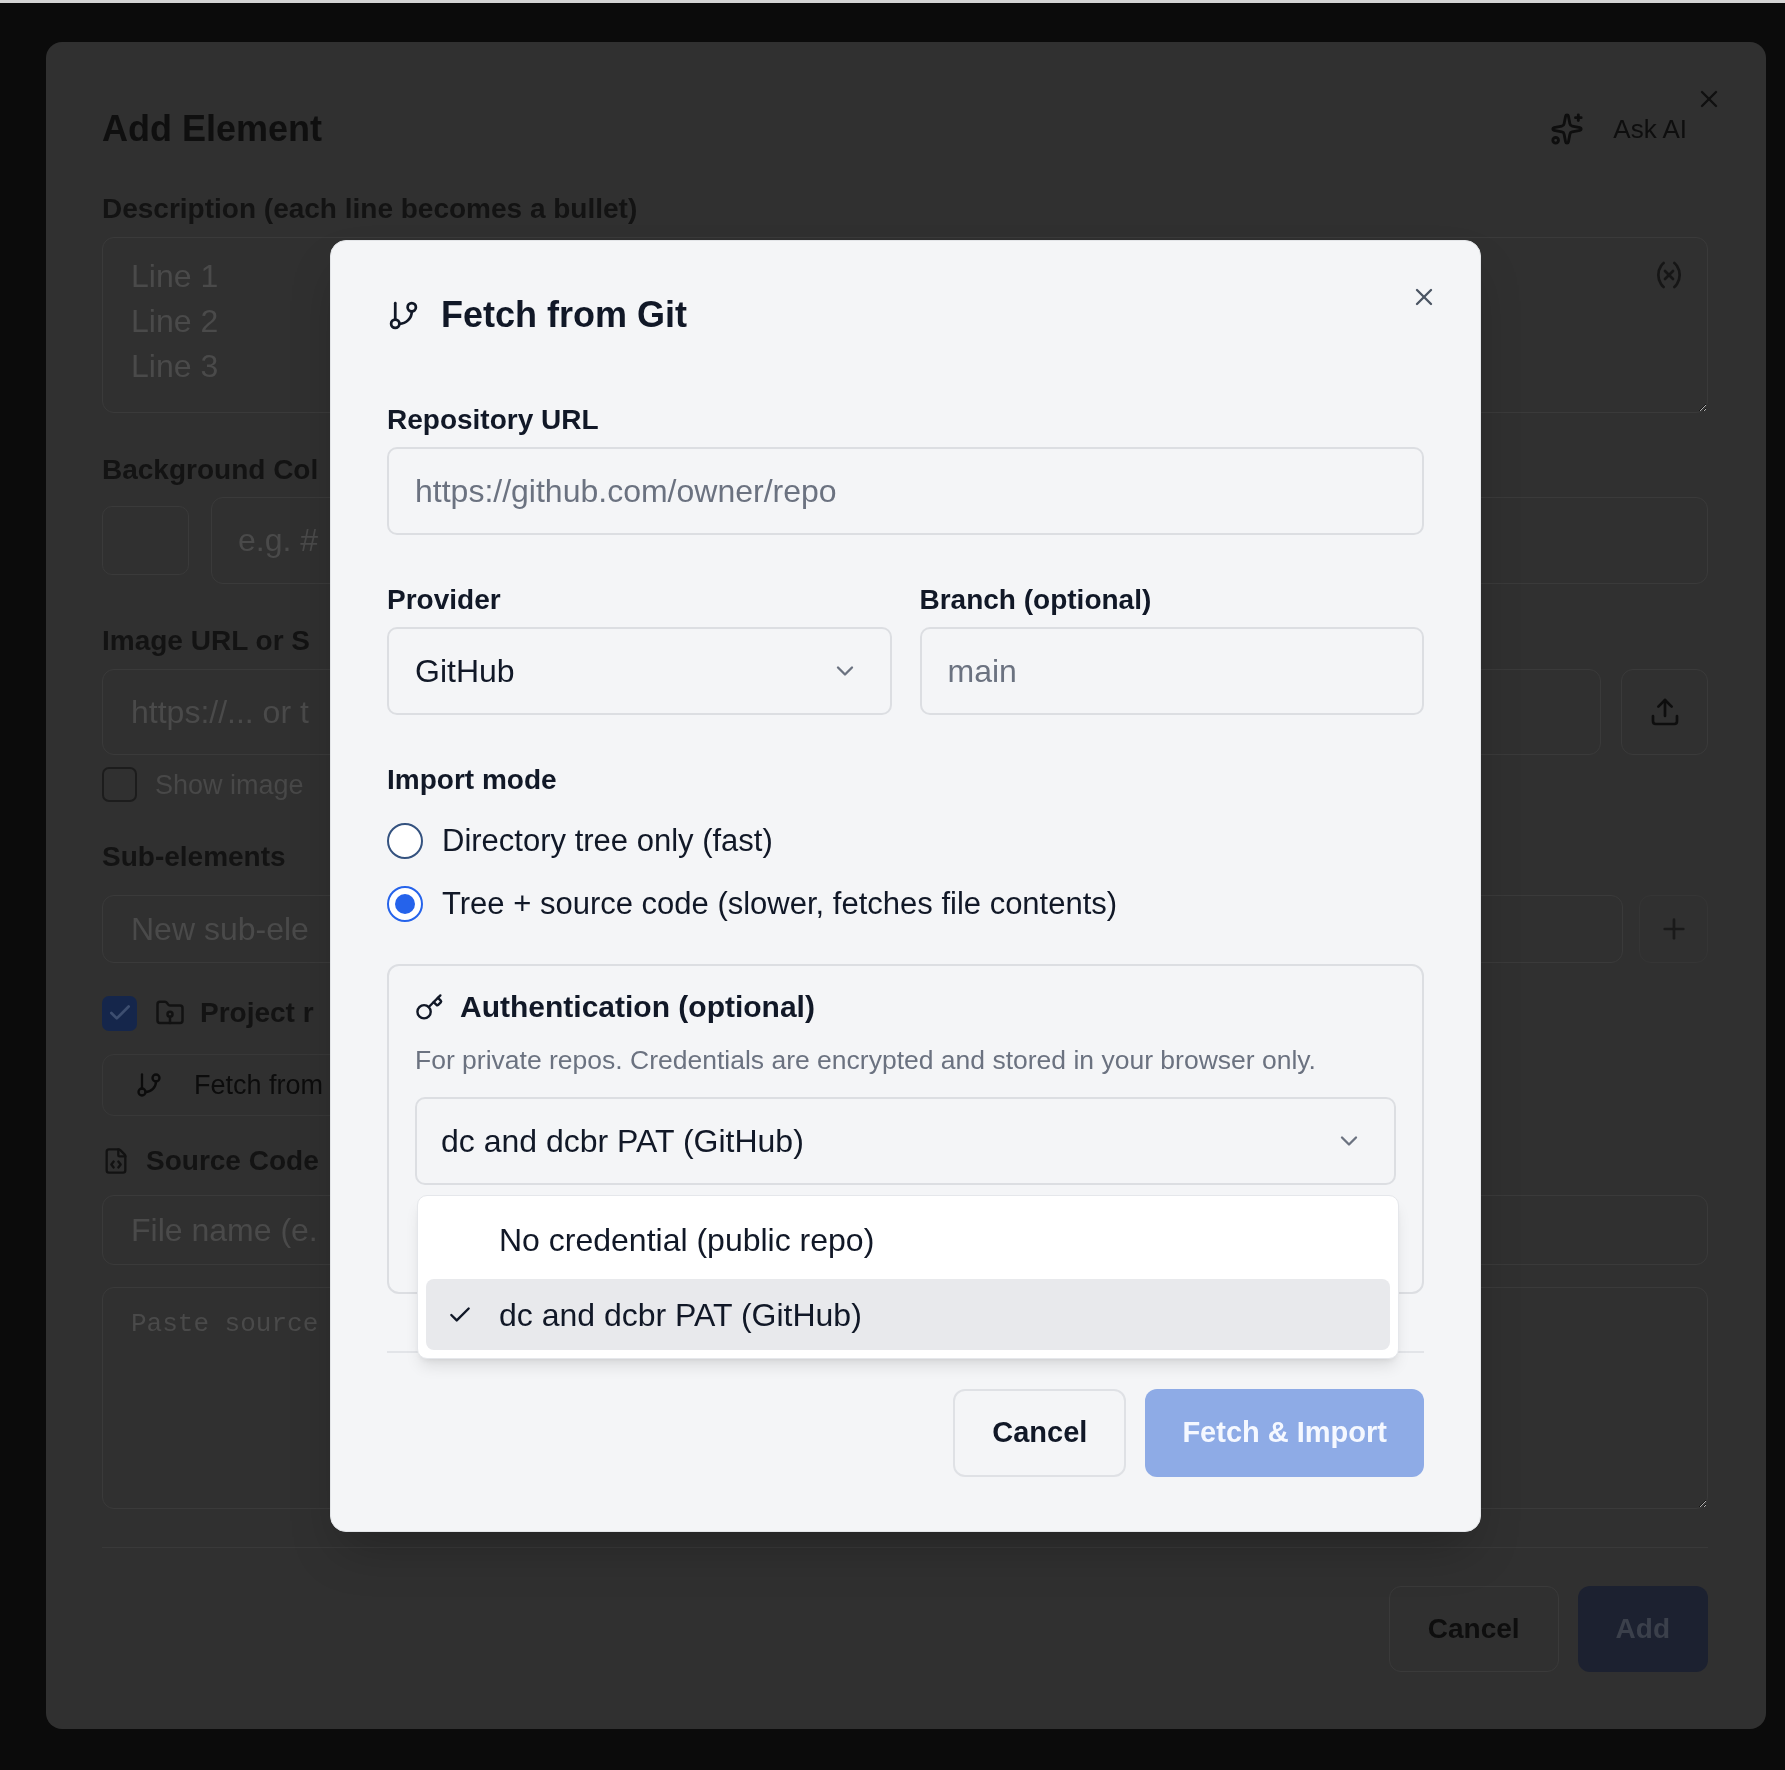 Image resolution: width=1785 pixels, height=1770 pixels. Describe the element at coordinates (637, 1007) in the screenshot. I see `section-title: Authentication (optional)` at that location.